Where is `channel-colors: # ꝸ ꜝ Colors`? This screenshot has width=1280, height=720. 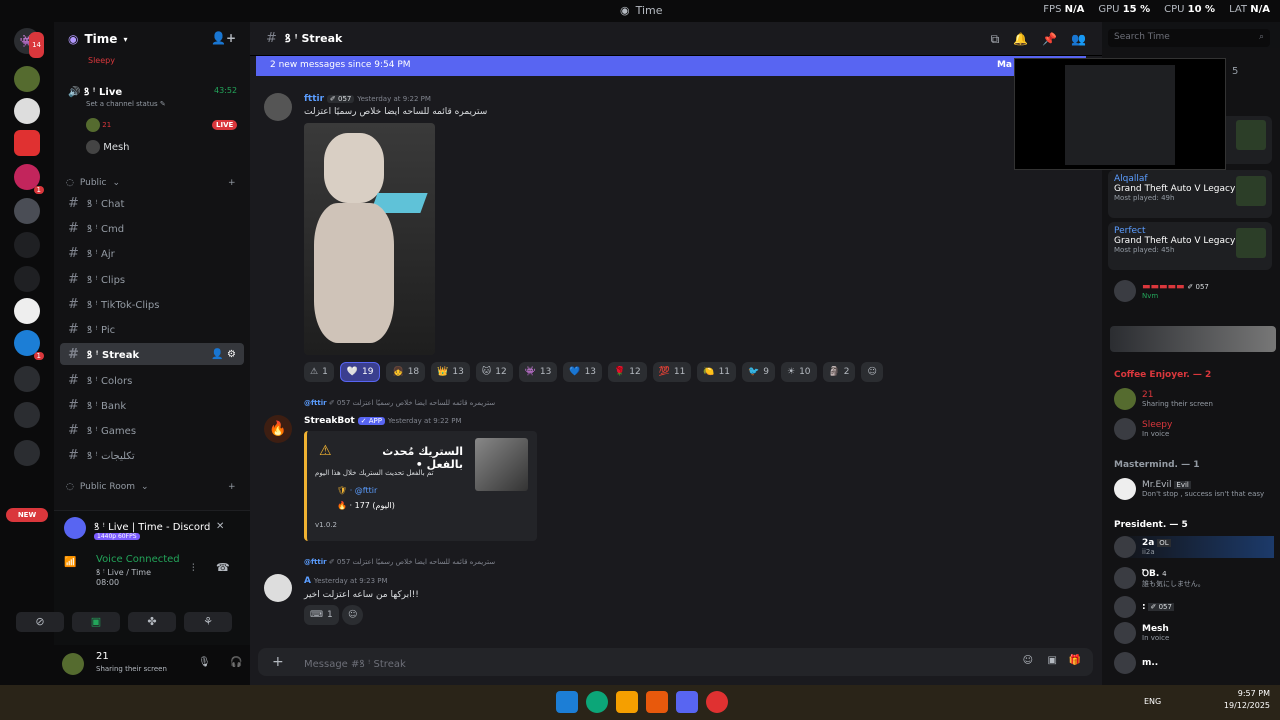 channel-colors: # ꝸ ꜝ Colors is located at coordinates (152, 380).